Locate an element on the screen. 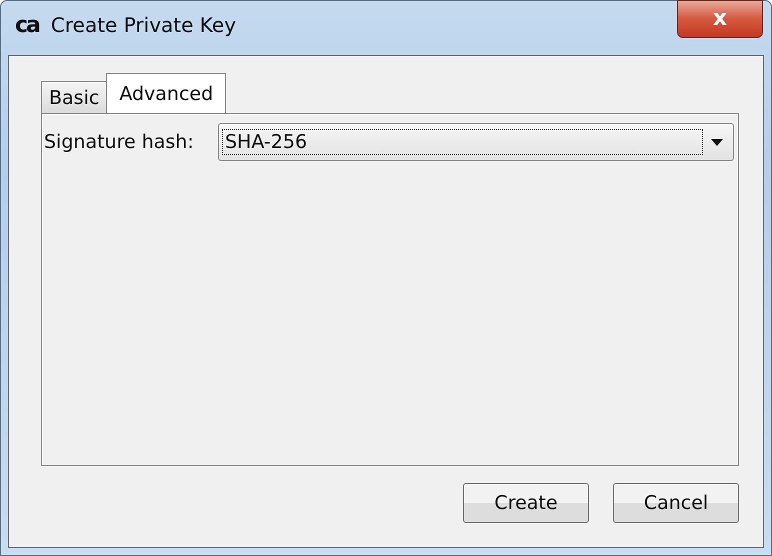 The height and width of the screenshot is (556, 772). dialog-button: Cancel is located at coordinates (676, 503).